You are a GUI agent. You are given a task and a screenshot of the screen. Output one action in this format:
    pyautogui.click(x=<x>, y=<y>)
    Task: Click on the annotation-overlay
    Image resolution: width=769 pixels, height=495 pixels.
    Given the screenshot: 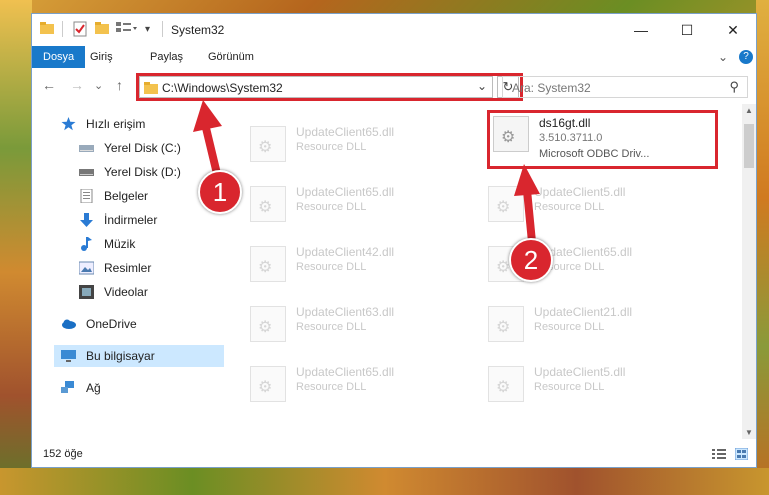 What is the action you would take?
    pyautogui.click(x=366, y=171)
    